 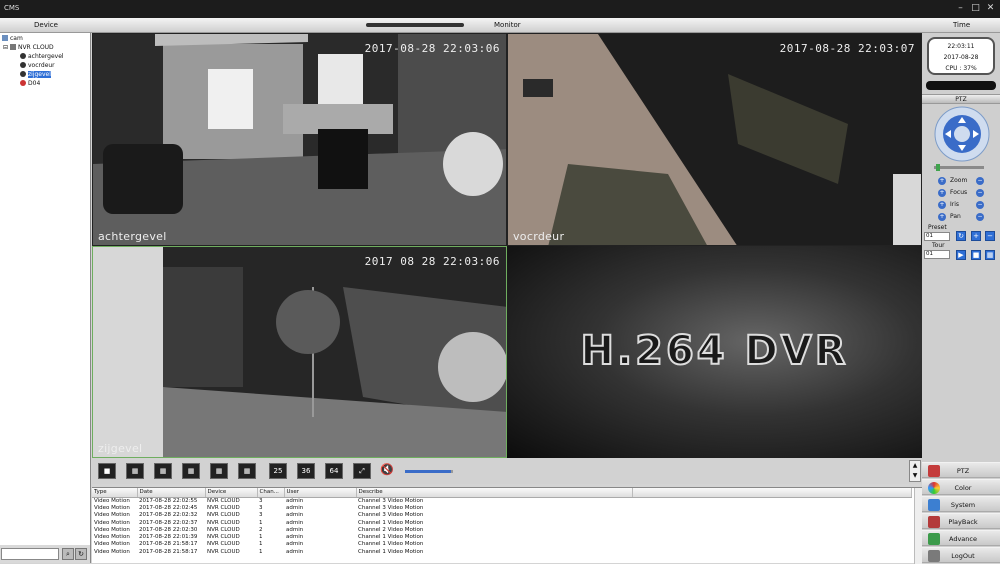 What do you see at coordinates (955, 216) in the screenshot?
I see `pan-label: Pan` at bounding box center [955, 216].